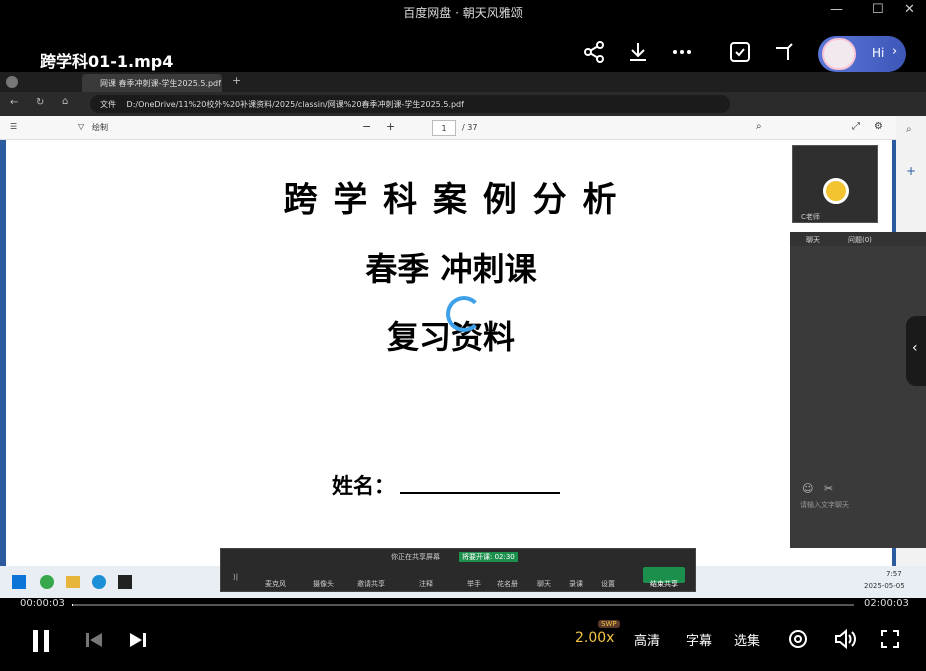  I want to click on share-status: 你正在共享屏幕, so click(415, 557).